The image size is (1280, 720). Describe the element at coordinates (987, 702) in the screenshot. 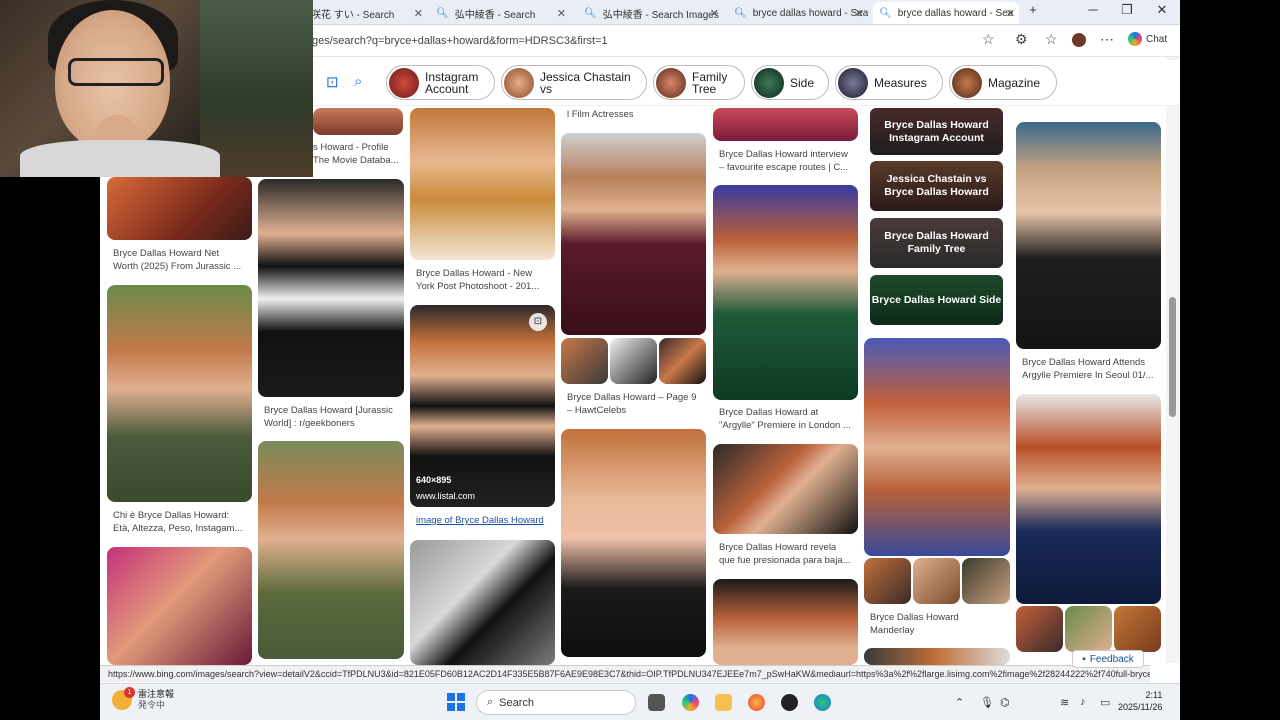

I see `microphone-icon: 🎙︎` at that location.